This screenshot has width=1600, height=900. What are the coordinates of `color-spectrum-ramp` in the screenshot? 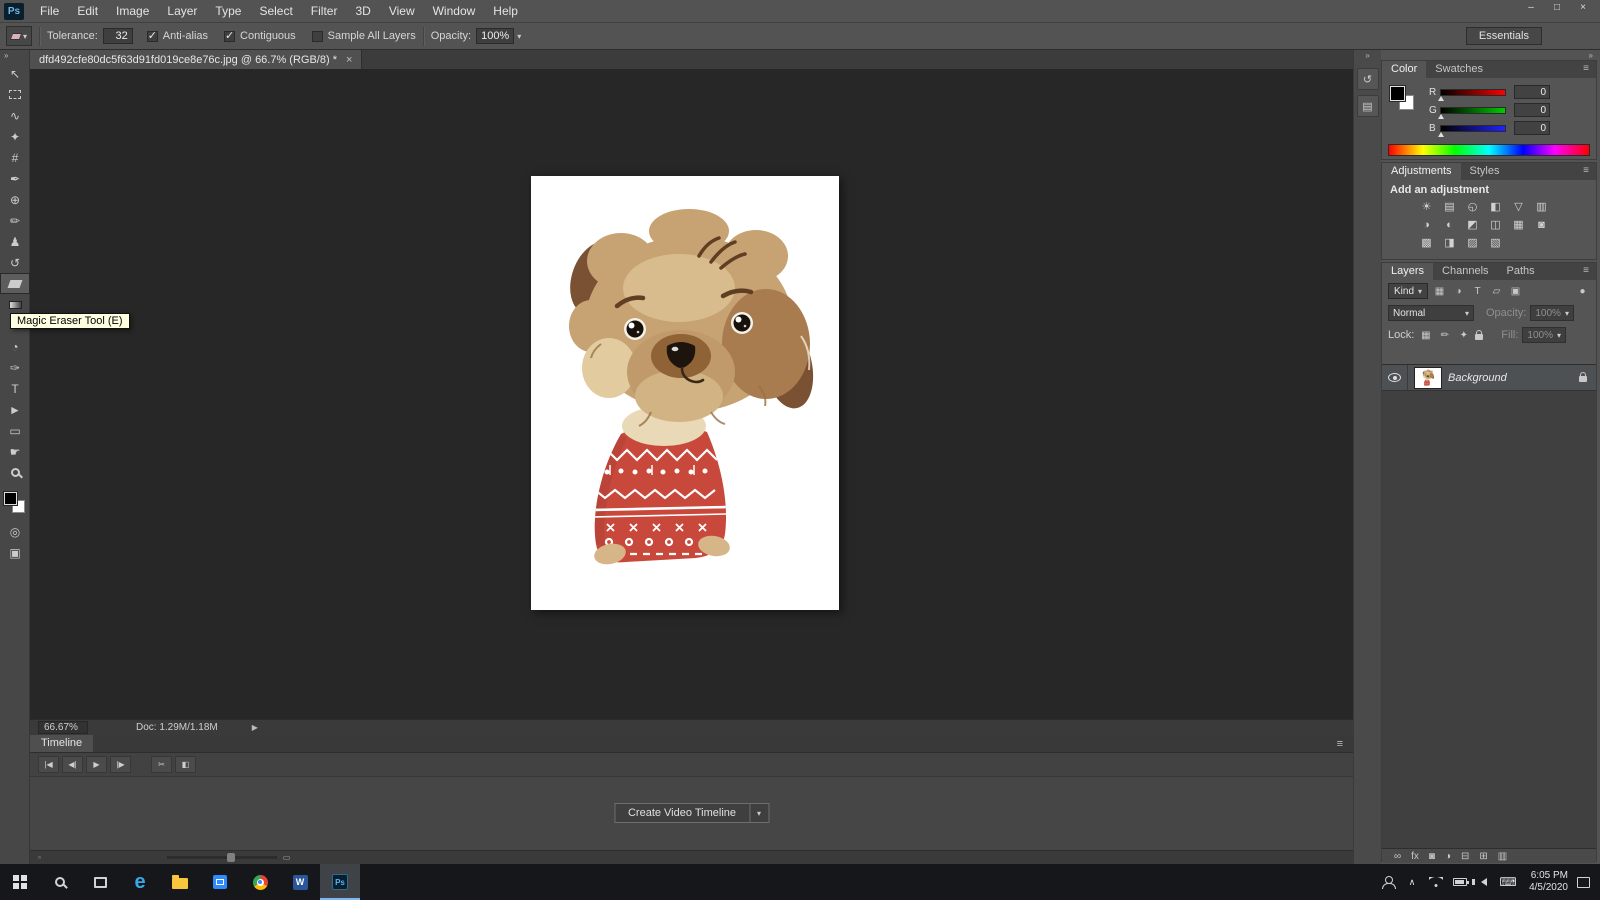 It's located at (1489, 150).